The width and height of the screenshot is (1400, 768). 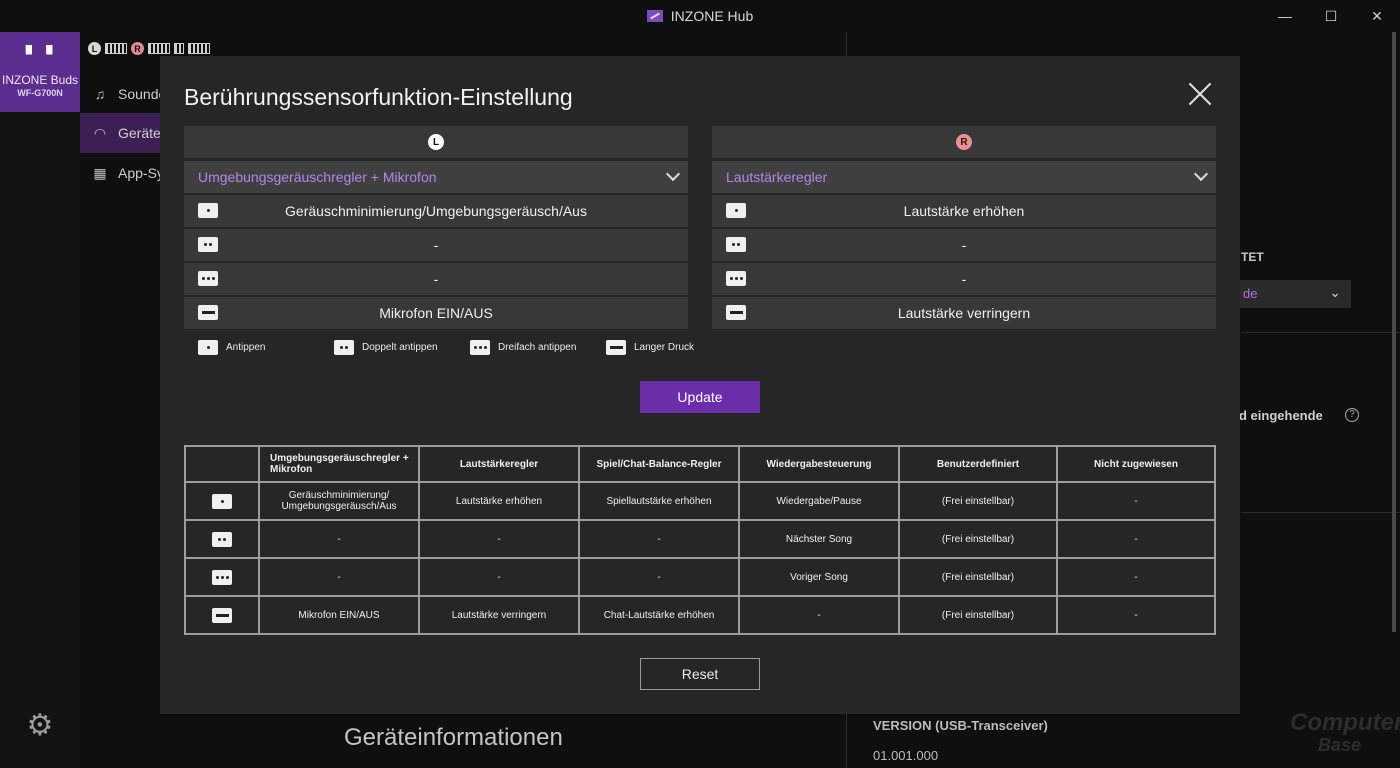 I want to click on table-header: Umgebungsgeräuschregler + Mikrofon, so click(x=339, y=464).